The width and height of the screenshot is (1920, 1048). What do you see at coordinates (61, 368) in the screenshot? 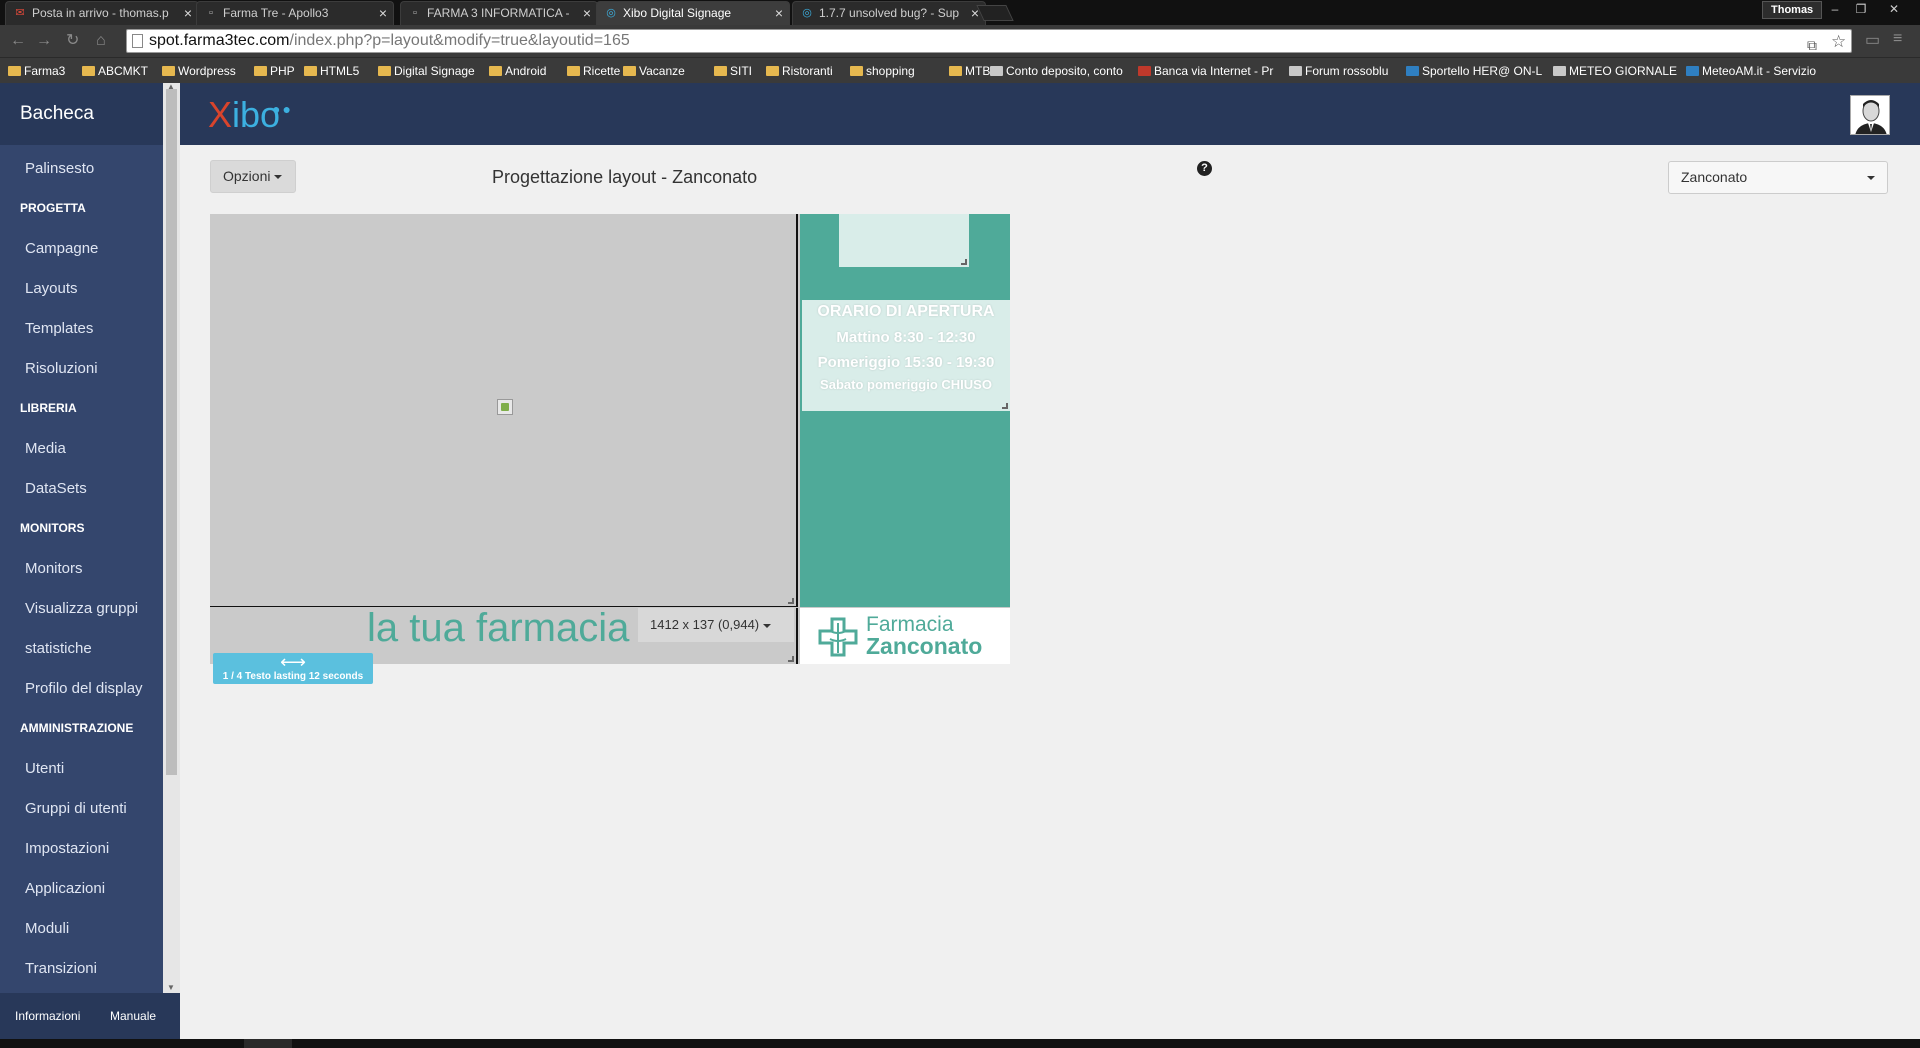
I see `sidebar-item-risoluzioni: Risoluzioni` at bounding box center [61, 368].